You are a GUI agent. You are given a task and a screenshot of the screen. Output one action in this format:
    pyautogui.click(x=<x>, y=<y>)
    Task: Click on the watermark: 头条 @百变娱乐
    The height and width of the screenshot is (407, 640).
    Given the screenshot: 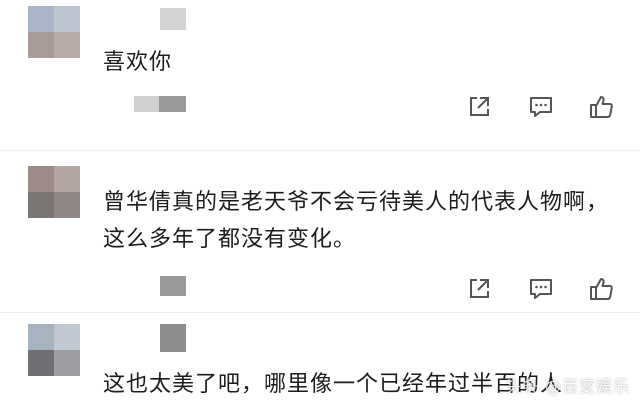 What is the action you would take?
    pyautogui.click(x=567, y=386)
    